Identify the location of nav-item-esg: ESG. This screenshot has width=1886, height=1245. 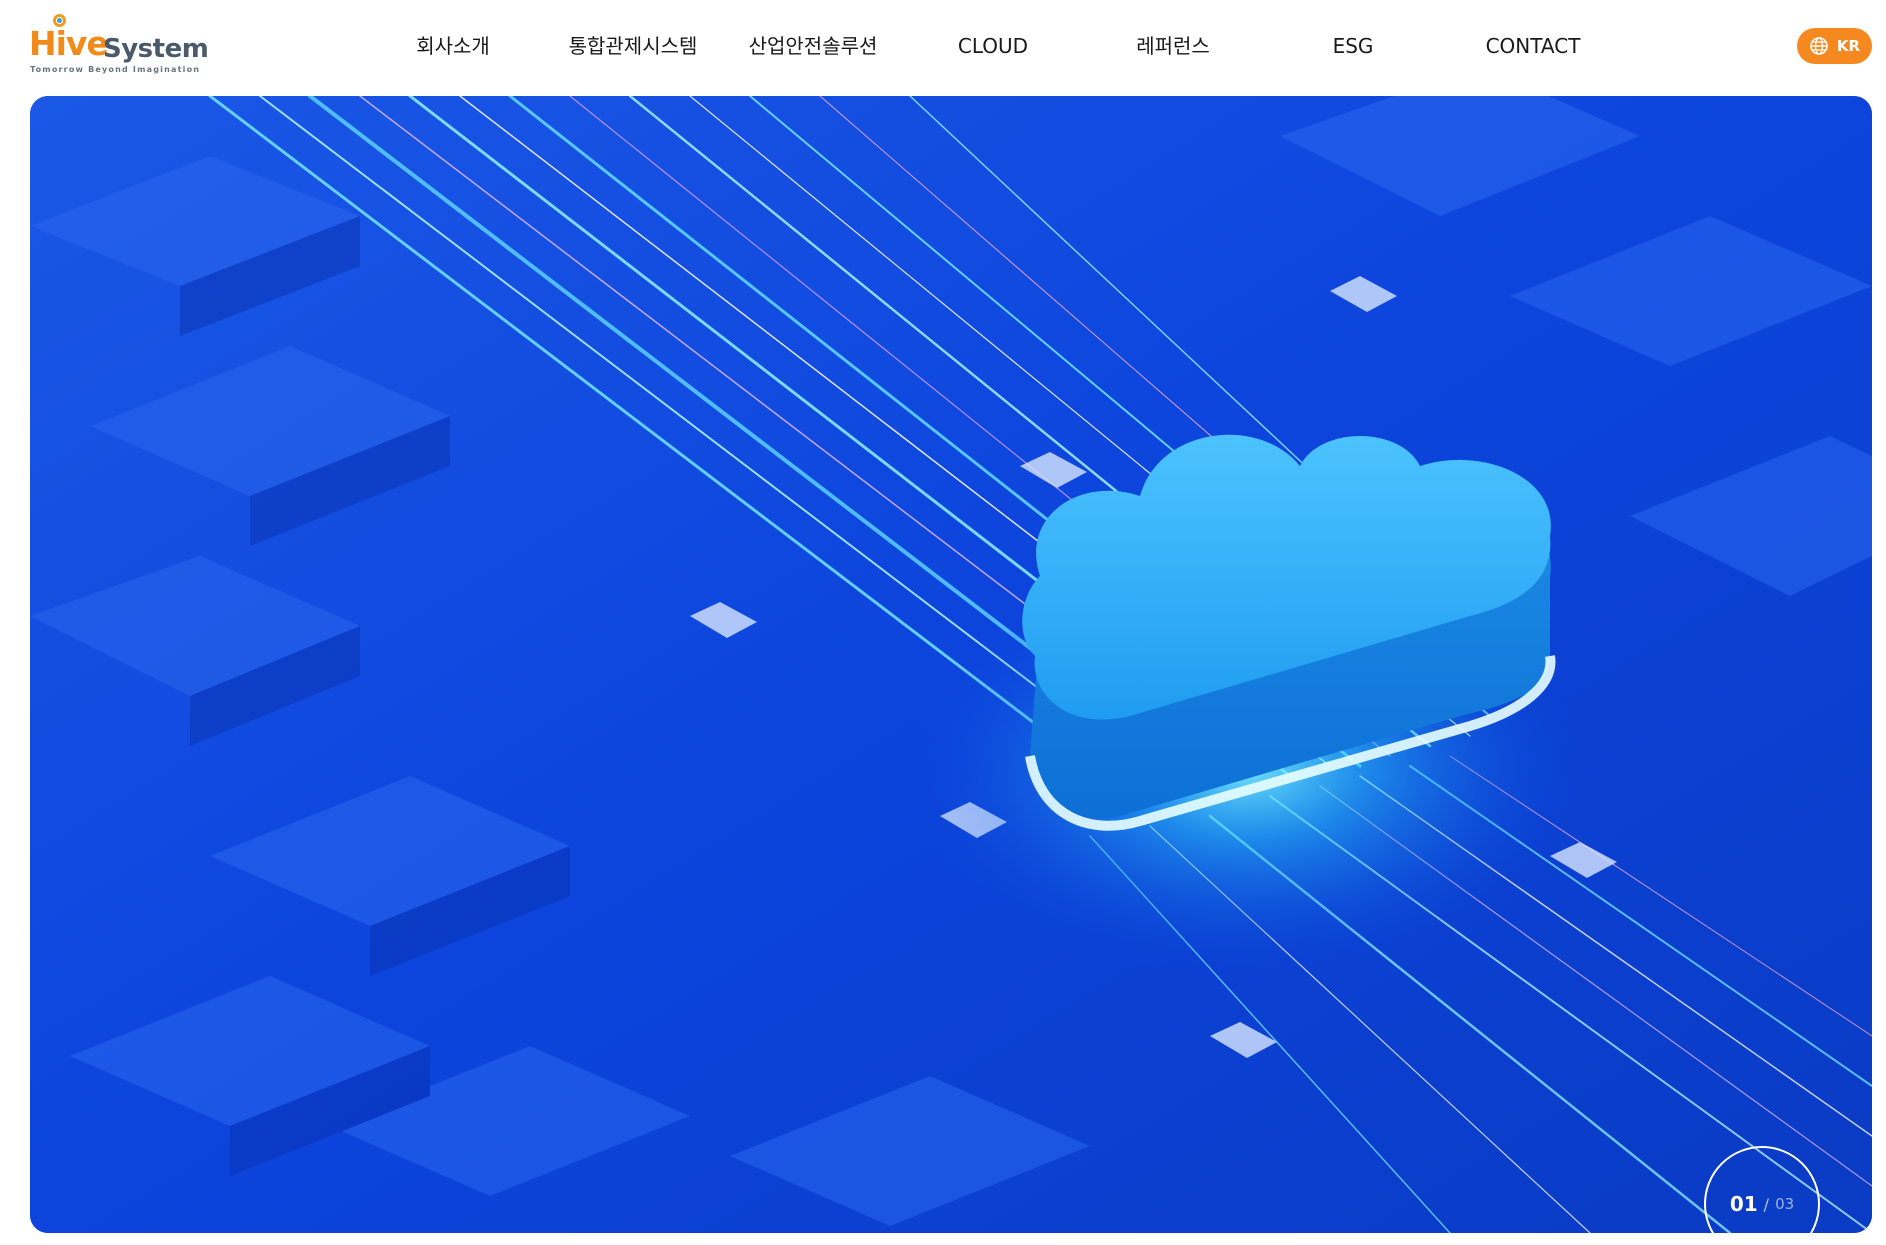
(1353, 46).